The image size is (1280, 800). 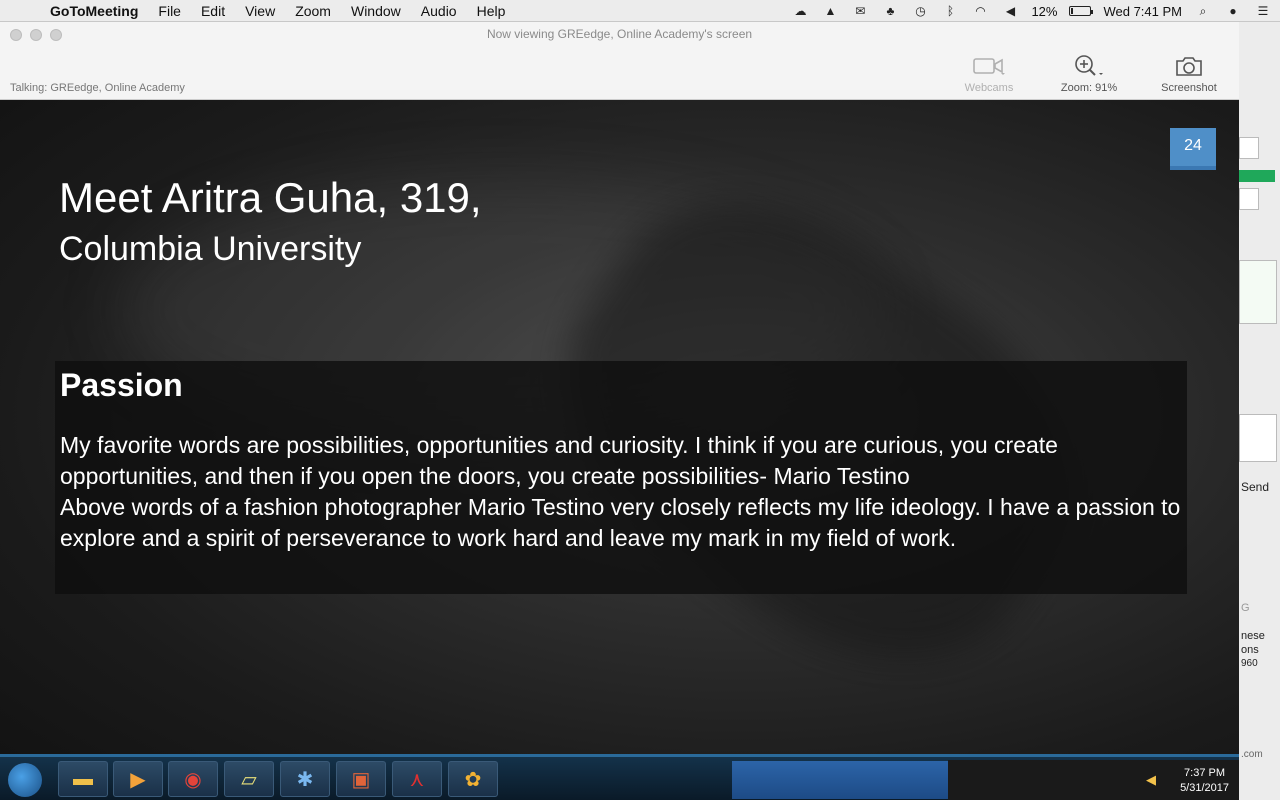 What do you see at coordinates (193, 779) in the screenshot?
I see `chrome-icon: ◉` at bounding box center [193, 779].